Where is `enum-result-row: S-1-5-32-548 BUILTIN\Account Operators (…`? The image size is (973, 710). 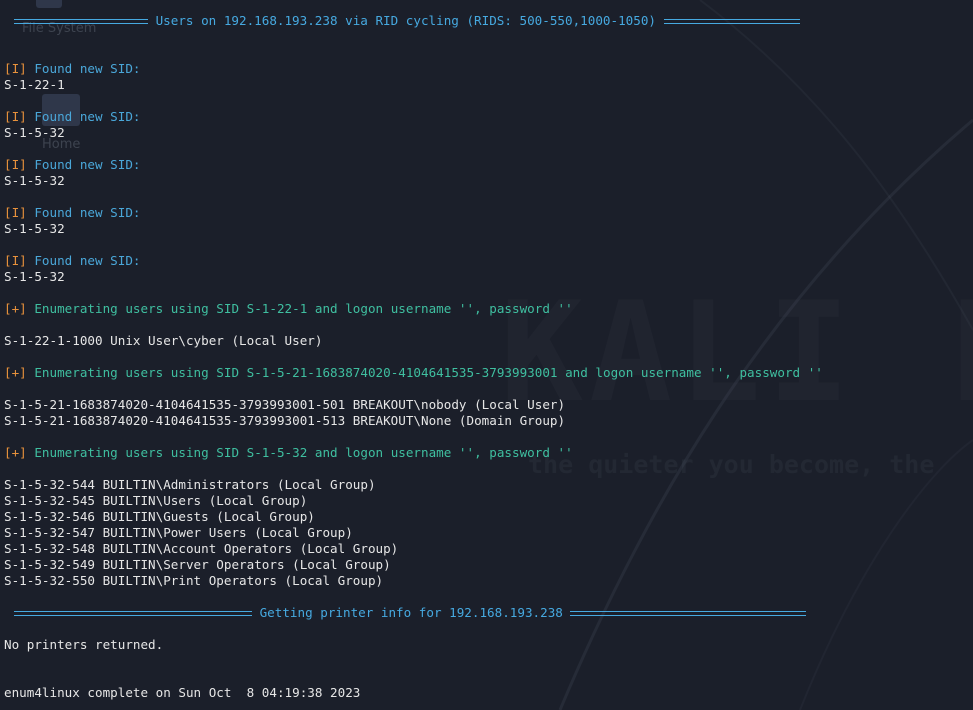 enum-result-row: S-1-5-32-548 BUILTIN\Account Operators (… is located at coordinates (201, 548).